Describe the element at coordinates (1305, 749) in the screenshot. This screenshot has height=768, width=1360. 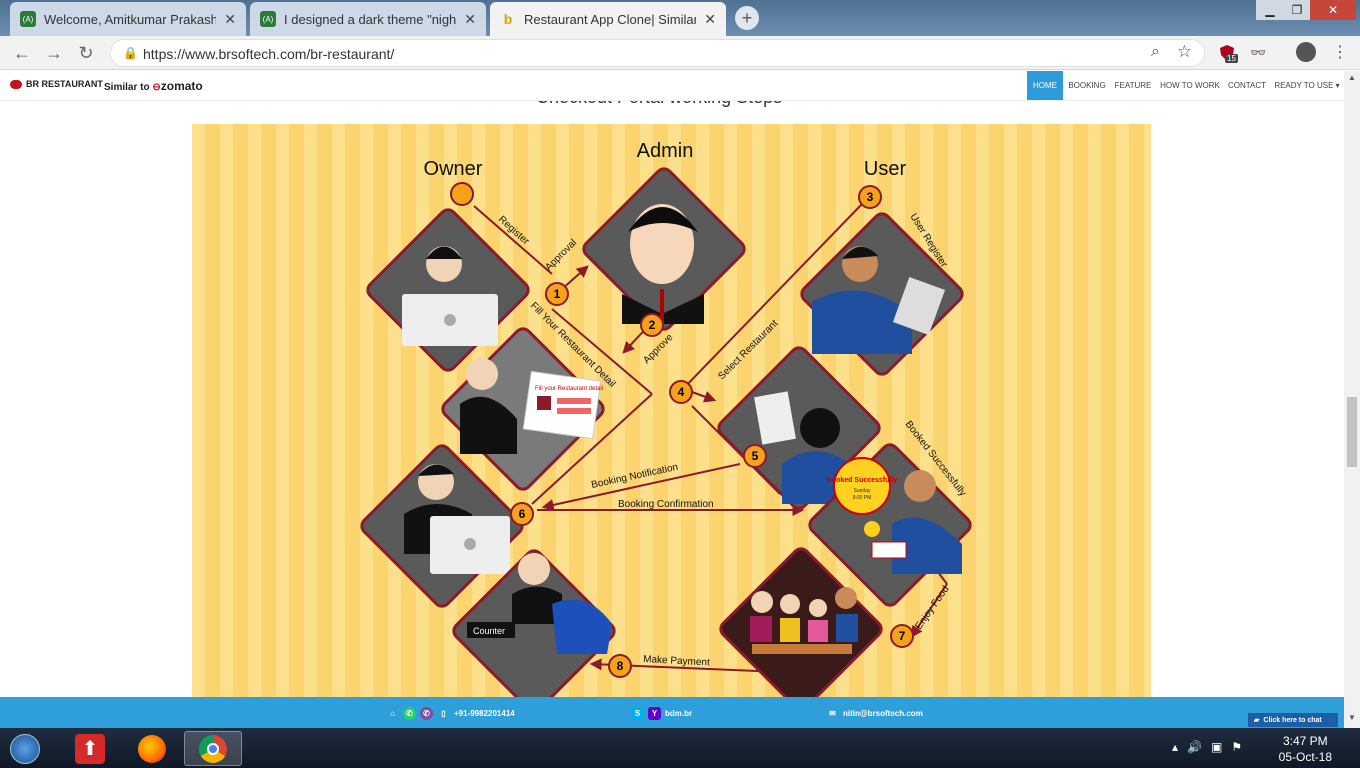
I see `taskbar-clock: 3:47 PM 05-Oct-18` at that location.